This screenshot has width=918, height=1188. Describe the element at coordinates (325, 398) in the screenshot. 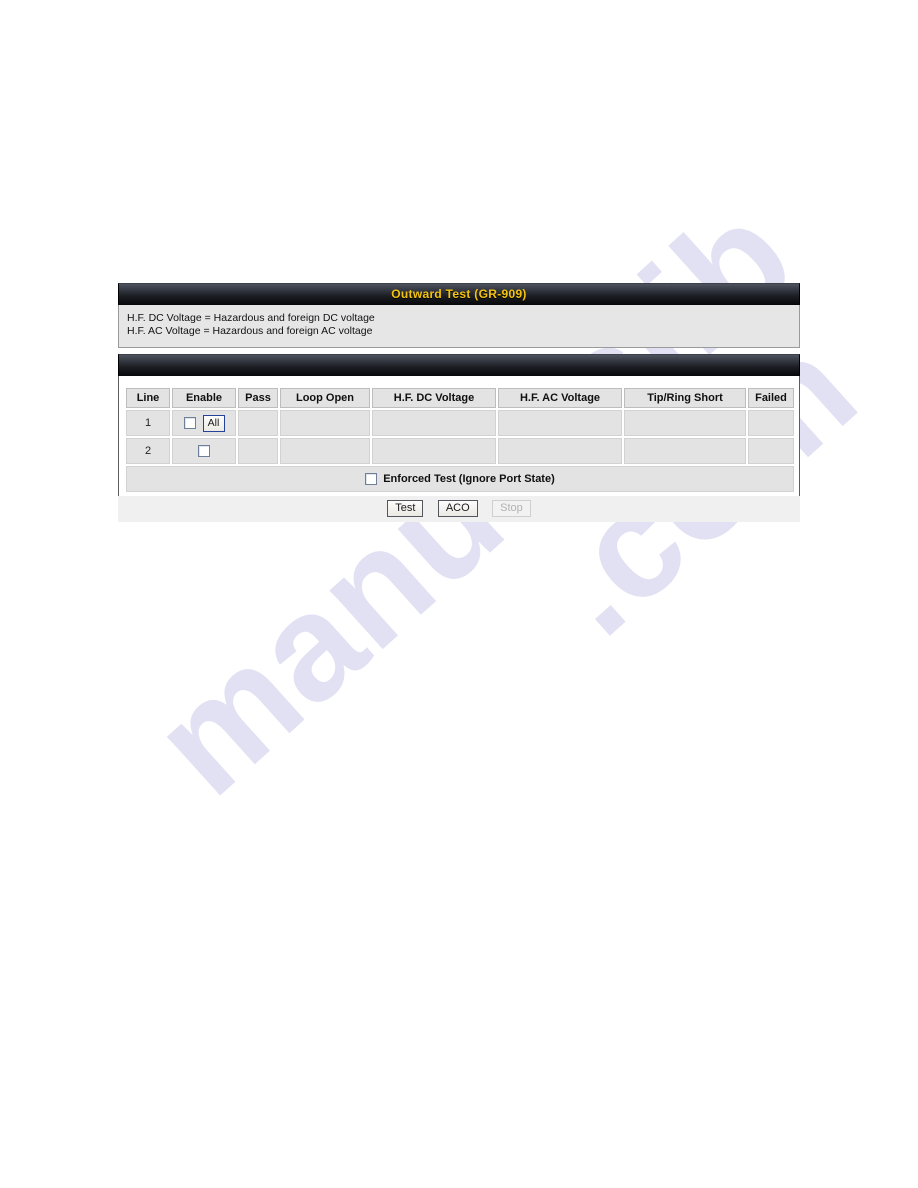

I see `column-header-loop-open: Loop Open` at that location.